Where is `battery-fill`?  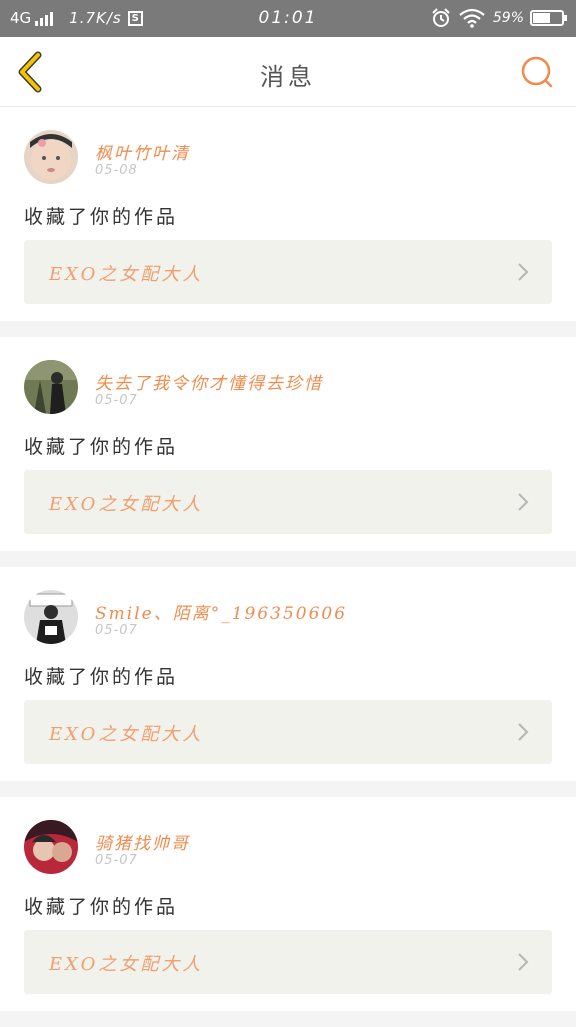
battery-fill is located at coordinates (541, 18).